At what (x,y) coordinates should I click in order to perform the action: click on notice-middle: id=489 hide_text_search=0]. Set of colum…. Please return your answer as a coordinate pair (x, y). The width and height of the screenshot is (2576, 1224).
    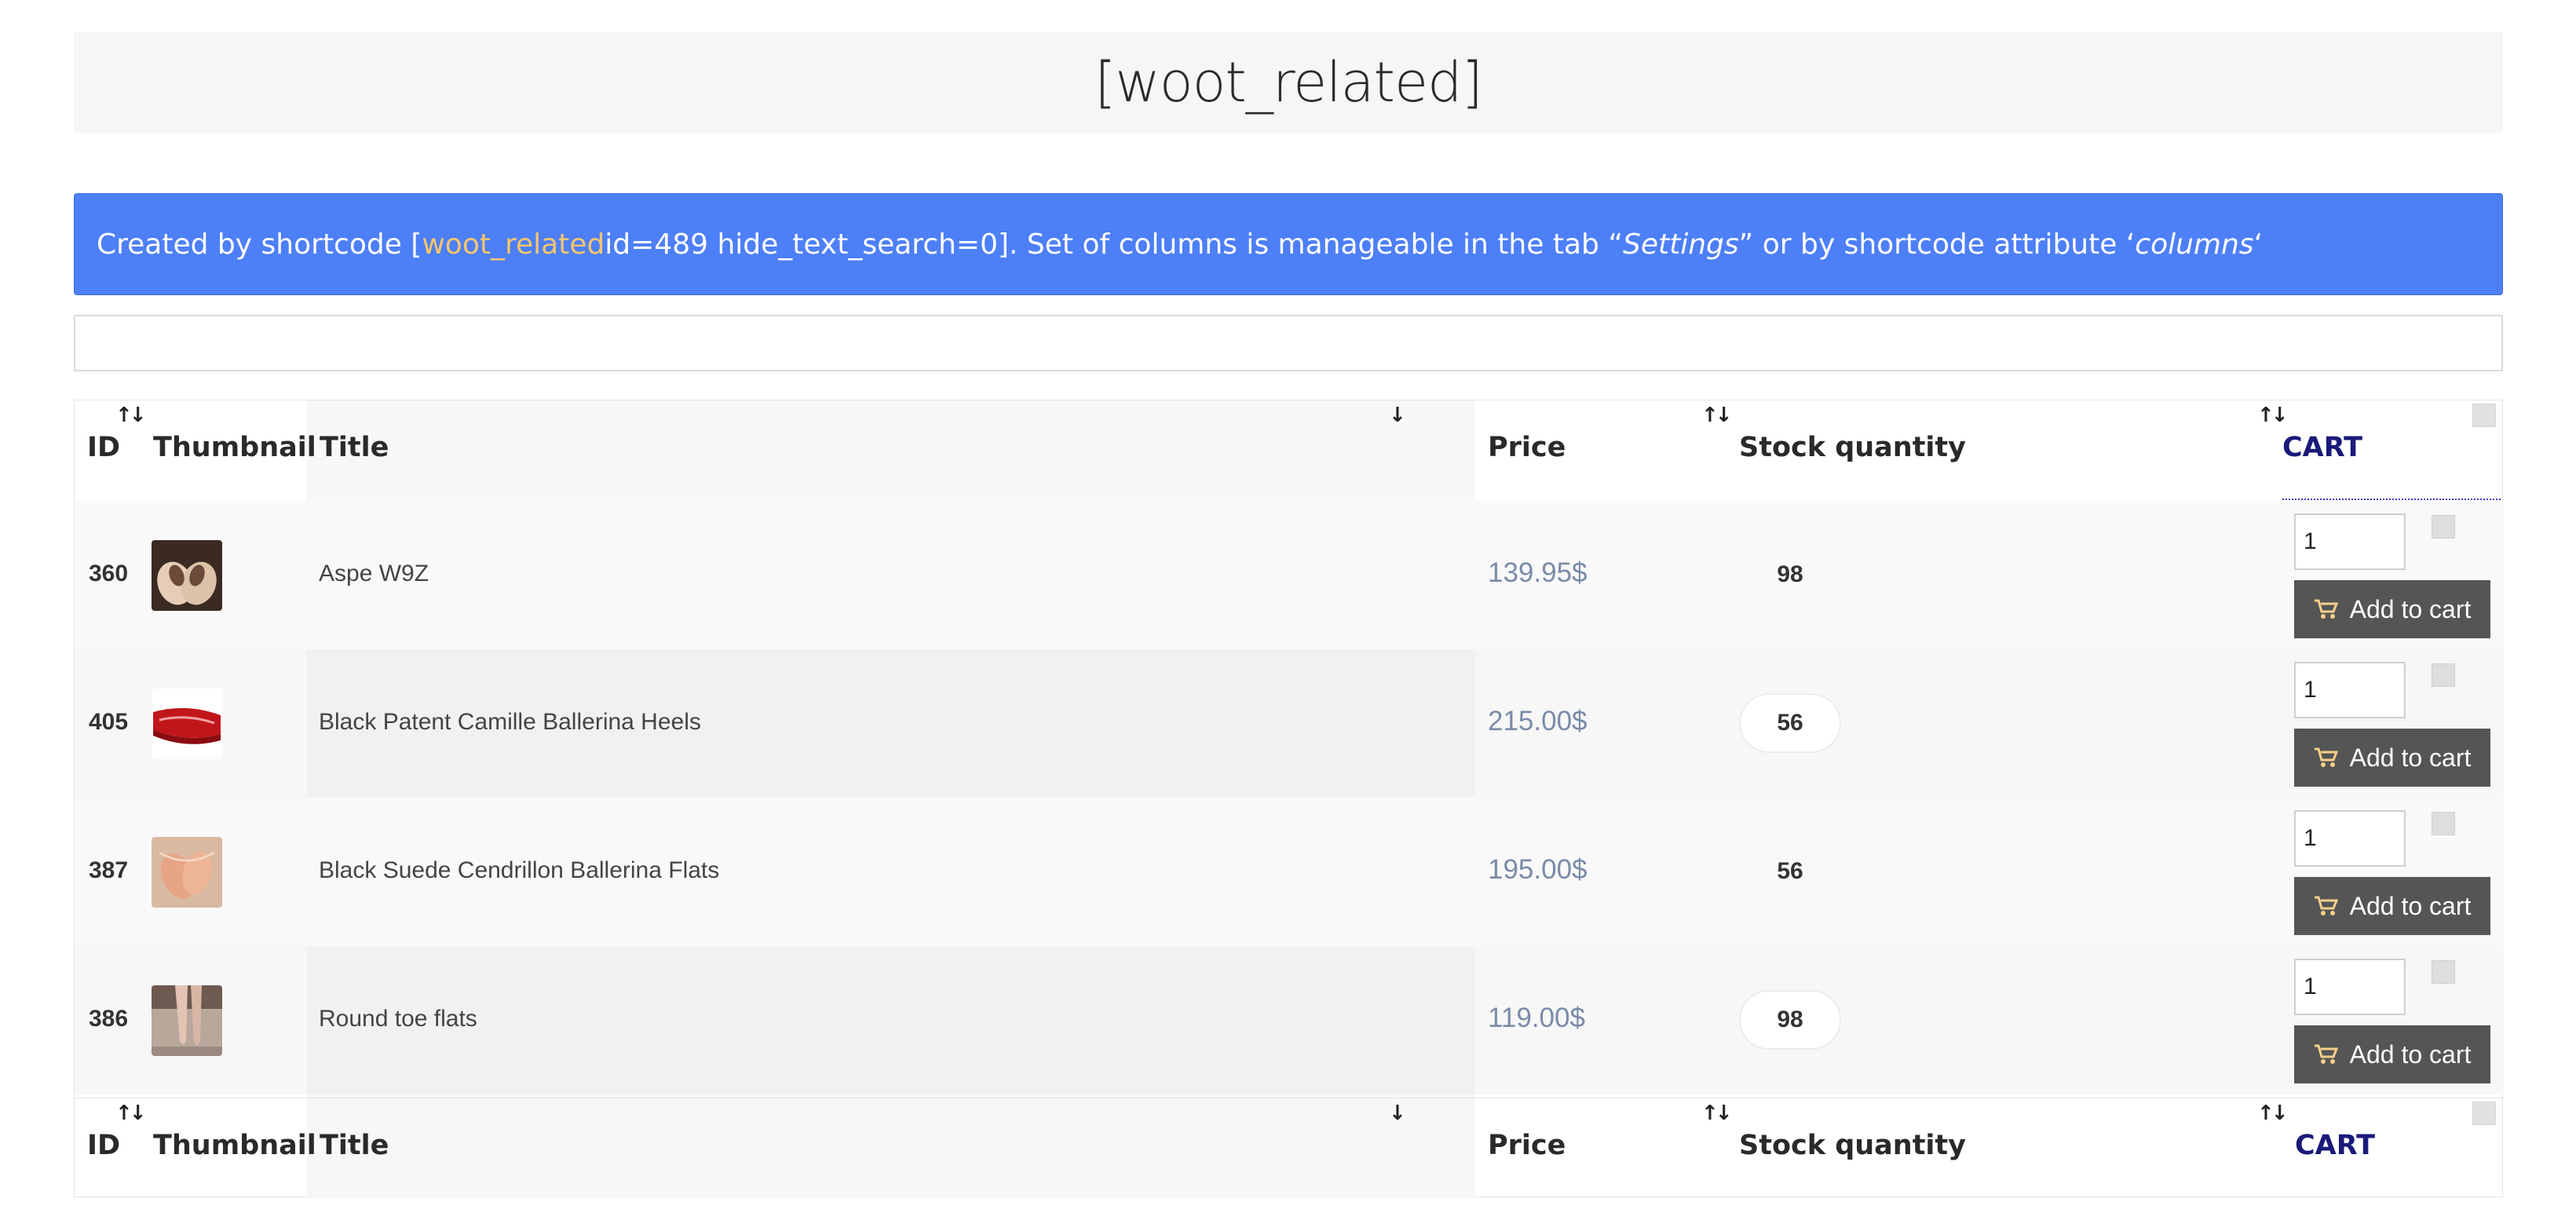
    Looking at the image, I should click on (1114, 244).